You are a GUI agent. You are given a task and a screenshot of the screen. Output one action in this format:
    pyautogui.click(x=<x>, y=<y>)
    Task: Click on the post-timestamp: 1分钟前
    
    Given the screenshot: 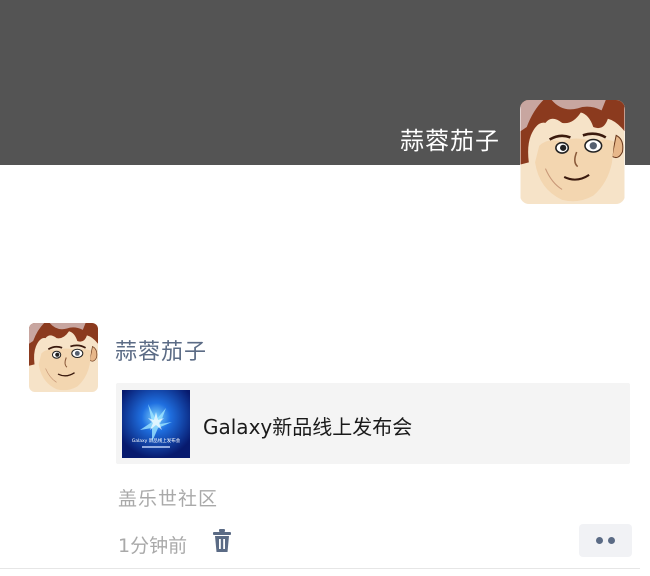 What is the action you would take?
    pyautogui.click(x=153, y=546)
    